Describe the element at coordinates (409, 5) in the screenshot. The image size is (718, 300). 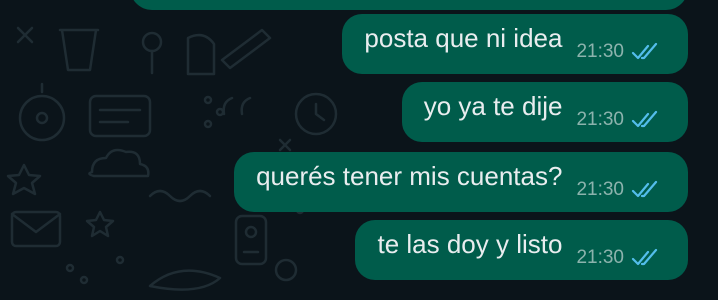
I see `previous-message-bubble` at that location.